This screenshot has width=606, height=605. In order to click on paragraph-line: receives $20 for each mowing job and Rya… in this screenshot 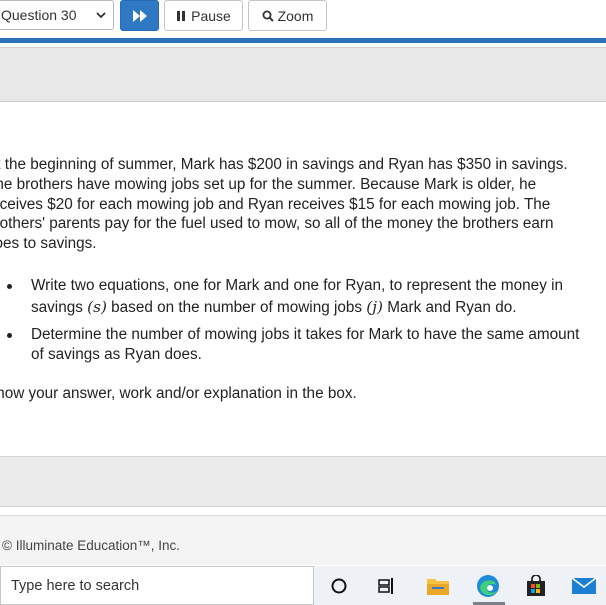, I will do `click(275, 204)`.